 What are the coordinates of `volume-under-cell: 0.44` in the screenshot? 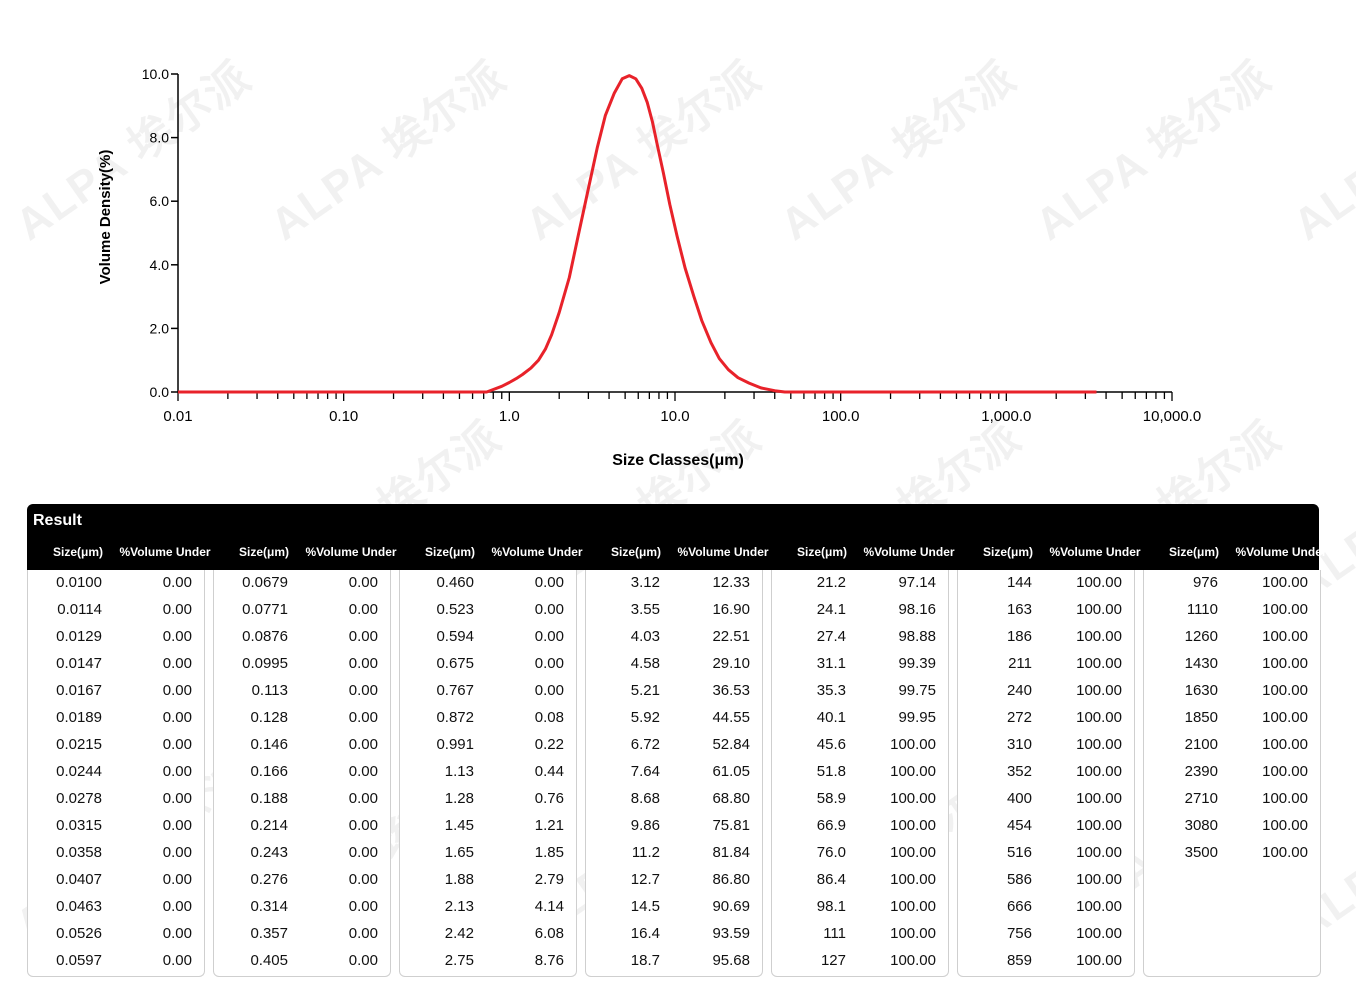 It's located at (549, 771).